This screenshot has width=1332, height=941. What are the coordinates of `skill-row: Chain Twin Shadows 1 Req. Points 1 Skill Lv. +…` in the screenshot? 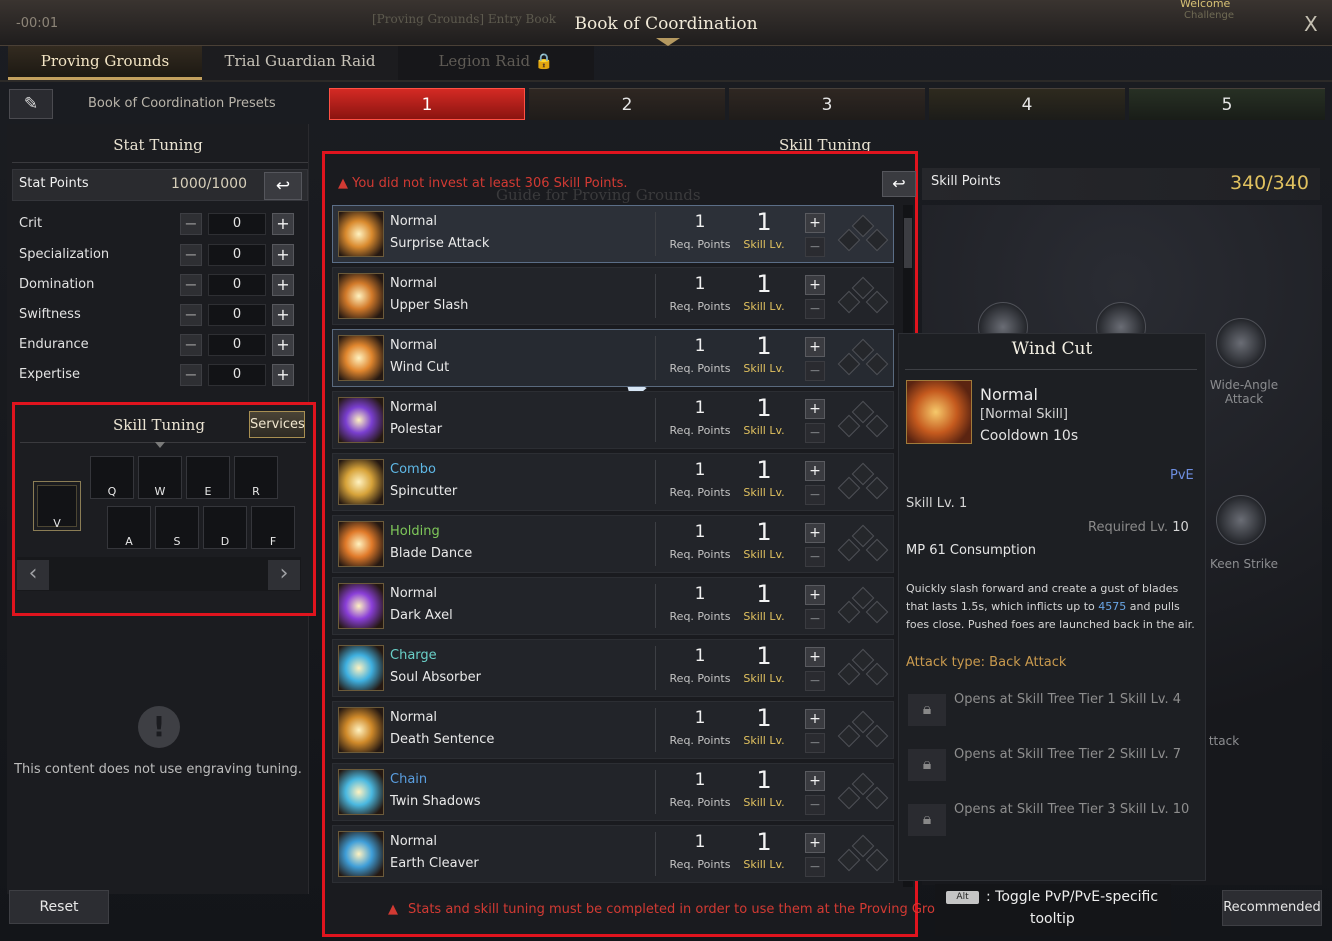 It's located at (613, 792).